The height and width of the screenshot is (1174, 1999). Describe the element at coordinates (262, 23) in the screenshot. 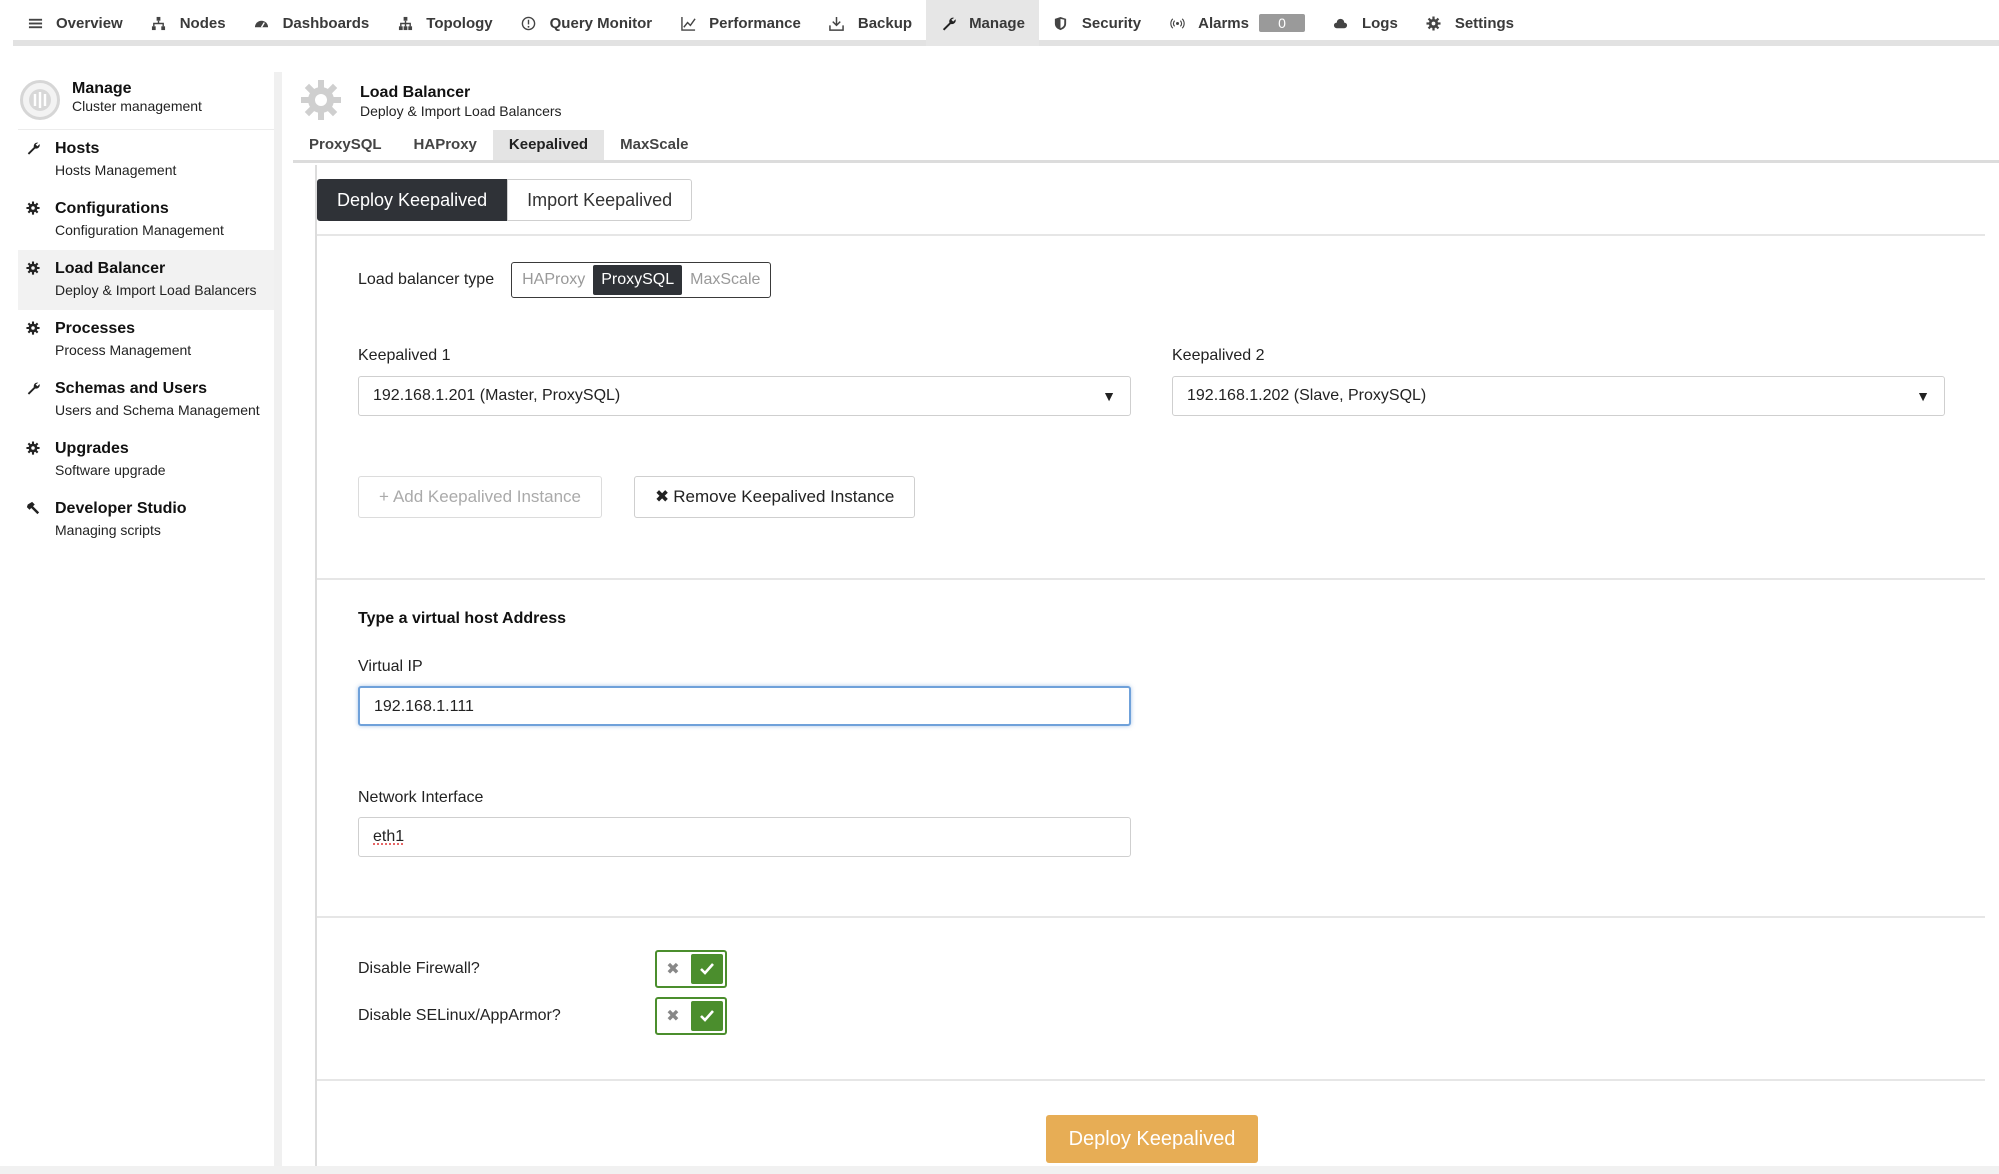

I see `dashboard-icon` at that location.